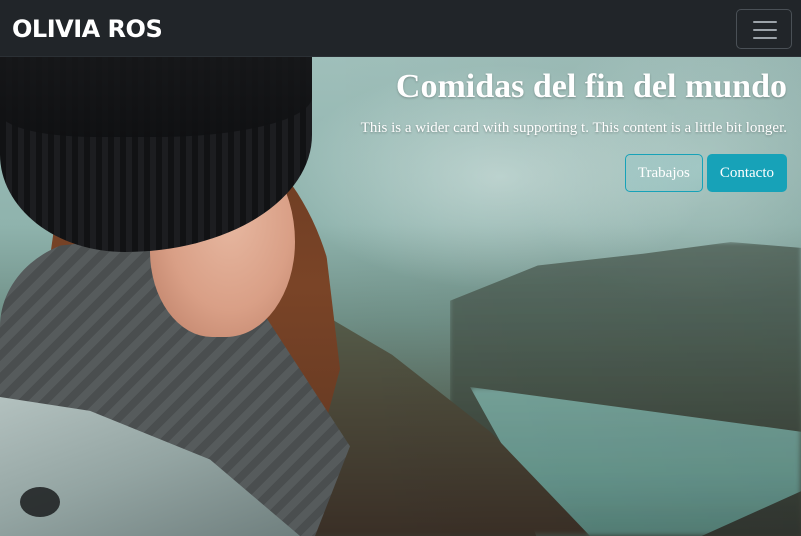  I want to click on brand-logo: OLIVIA ROS, so click(87, 29).